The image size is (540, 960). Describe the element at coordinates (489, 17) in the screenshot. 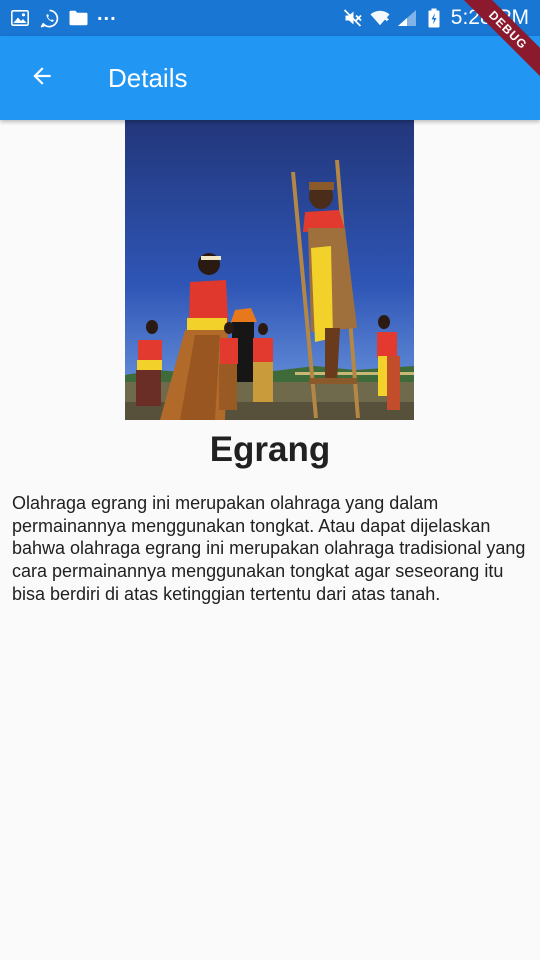

I see `status-time: 5:28 PM` at that location.